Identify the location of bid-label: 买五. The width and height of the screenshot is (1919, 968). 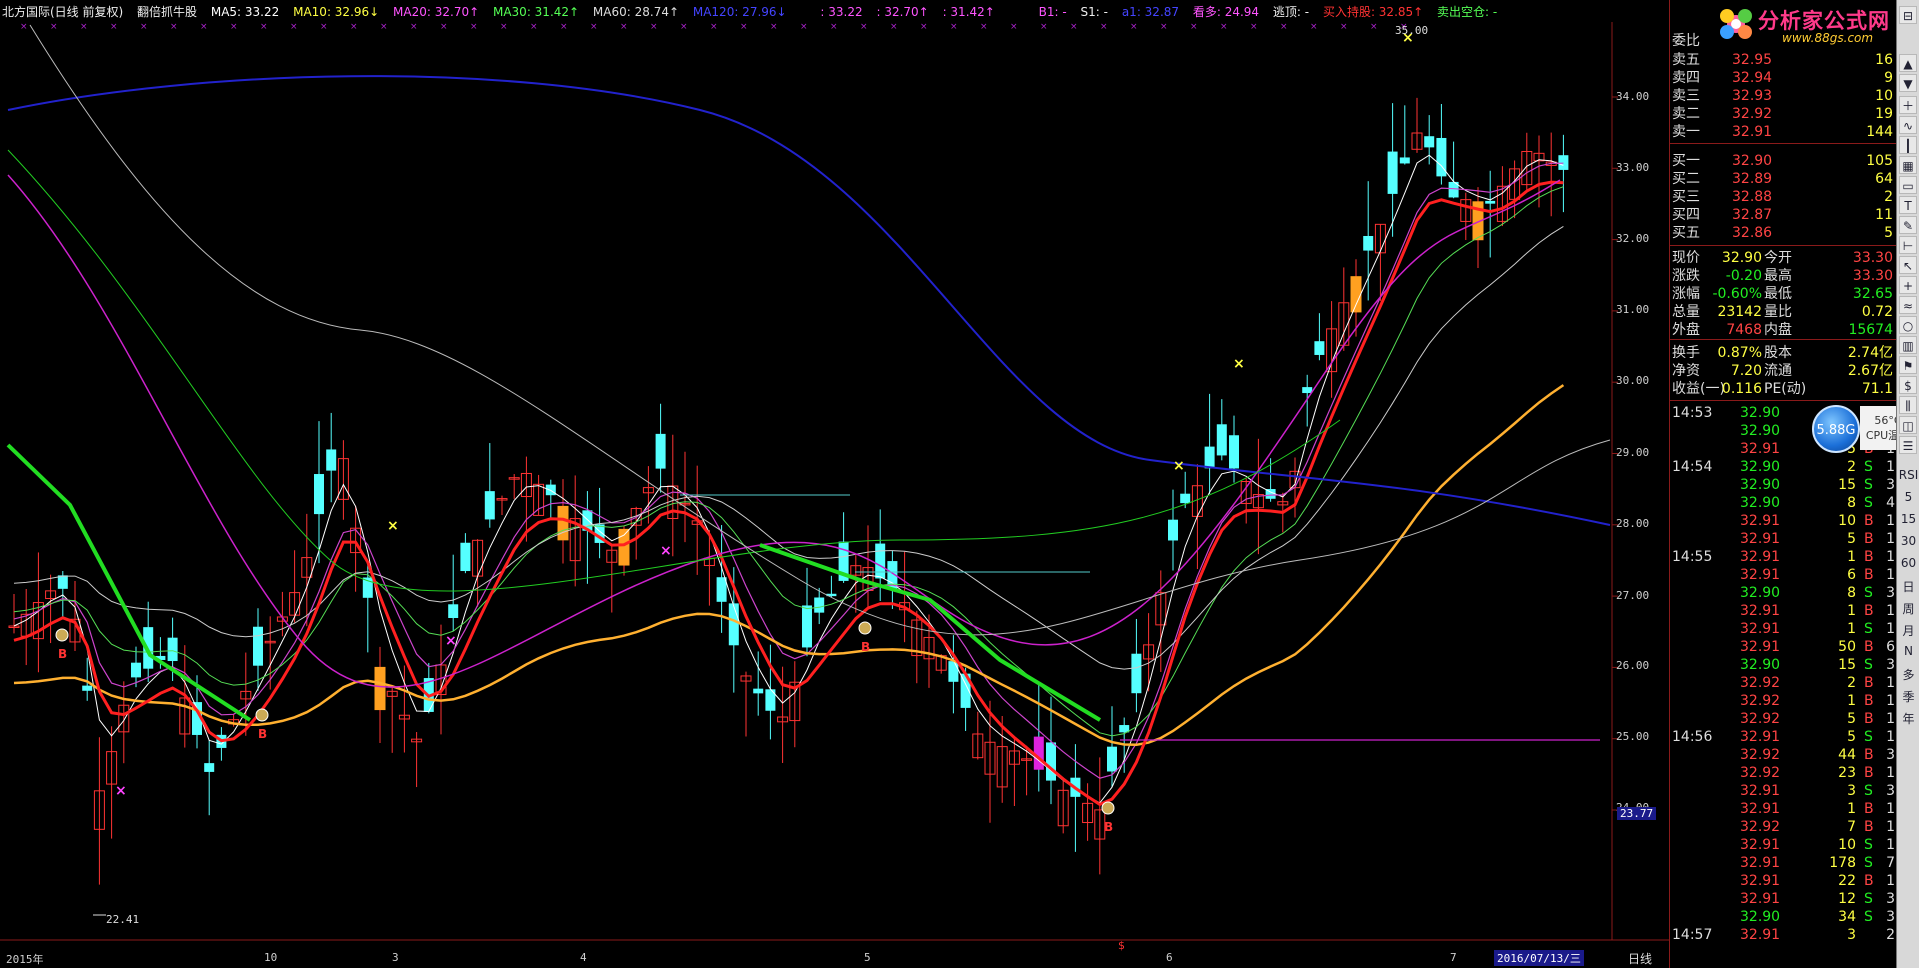
(1686, 233).